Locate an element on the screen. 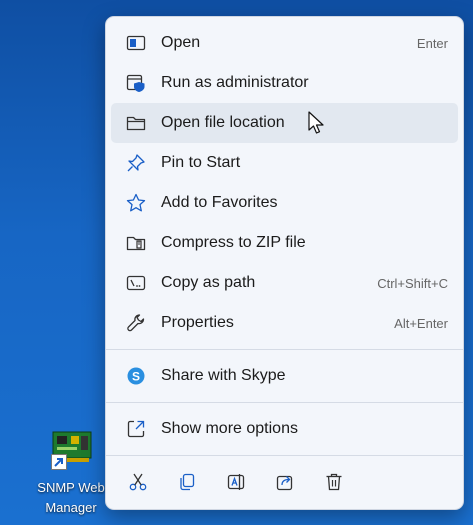 This screenshot has height=525, width=473. desktop-shortcut-snmp: SNMP Web Manager is located at coordinates (71, 474).